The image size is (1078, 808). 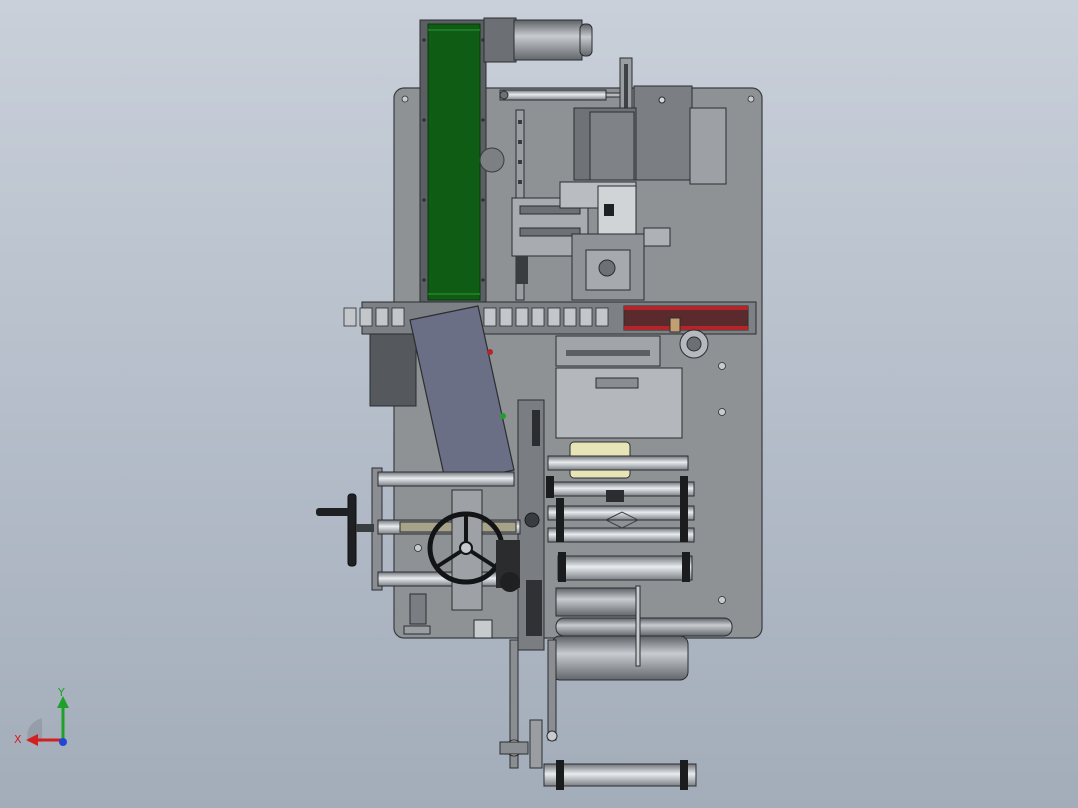 I want to click on side-motor, so click(x=393, y=370).